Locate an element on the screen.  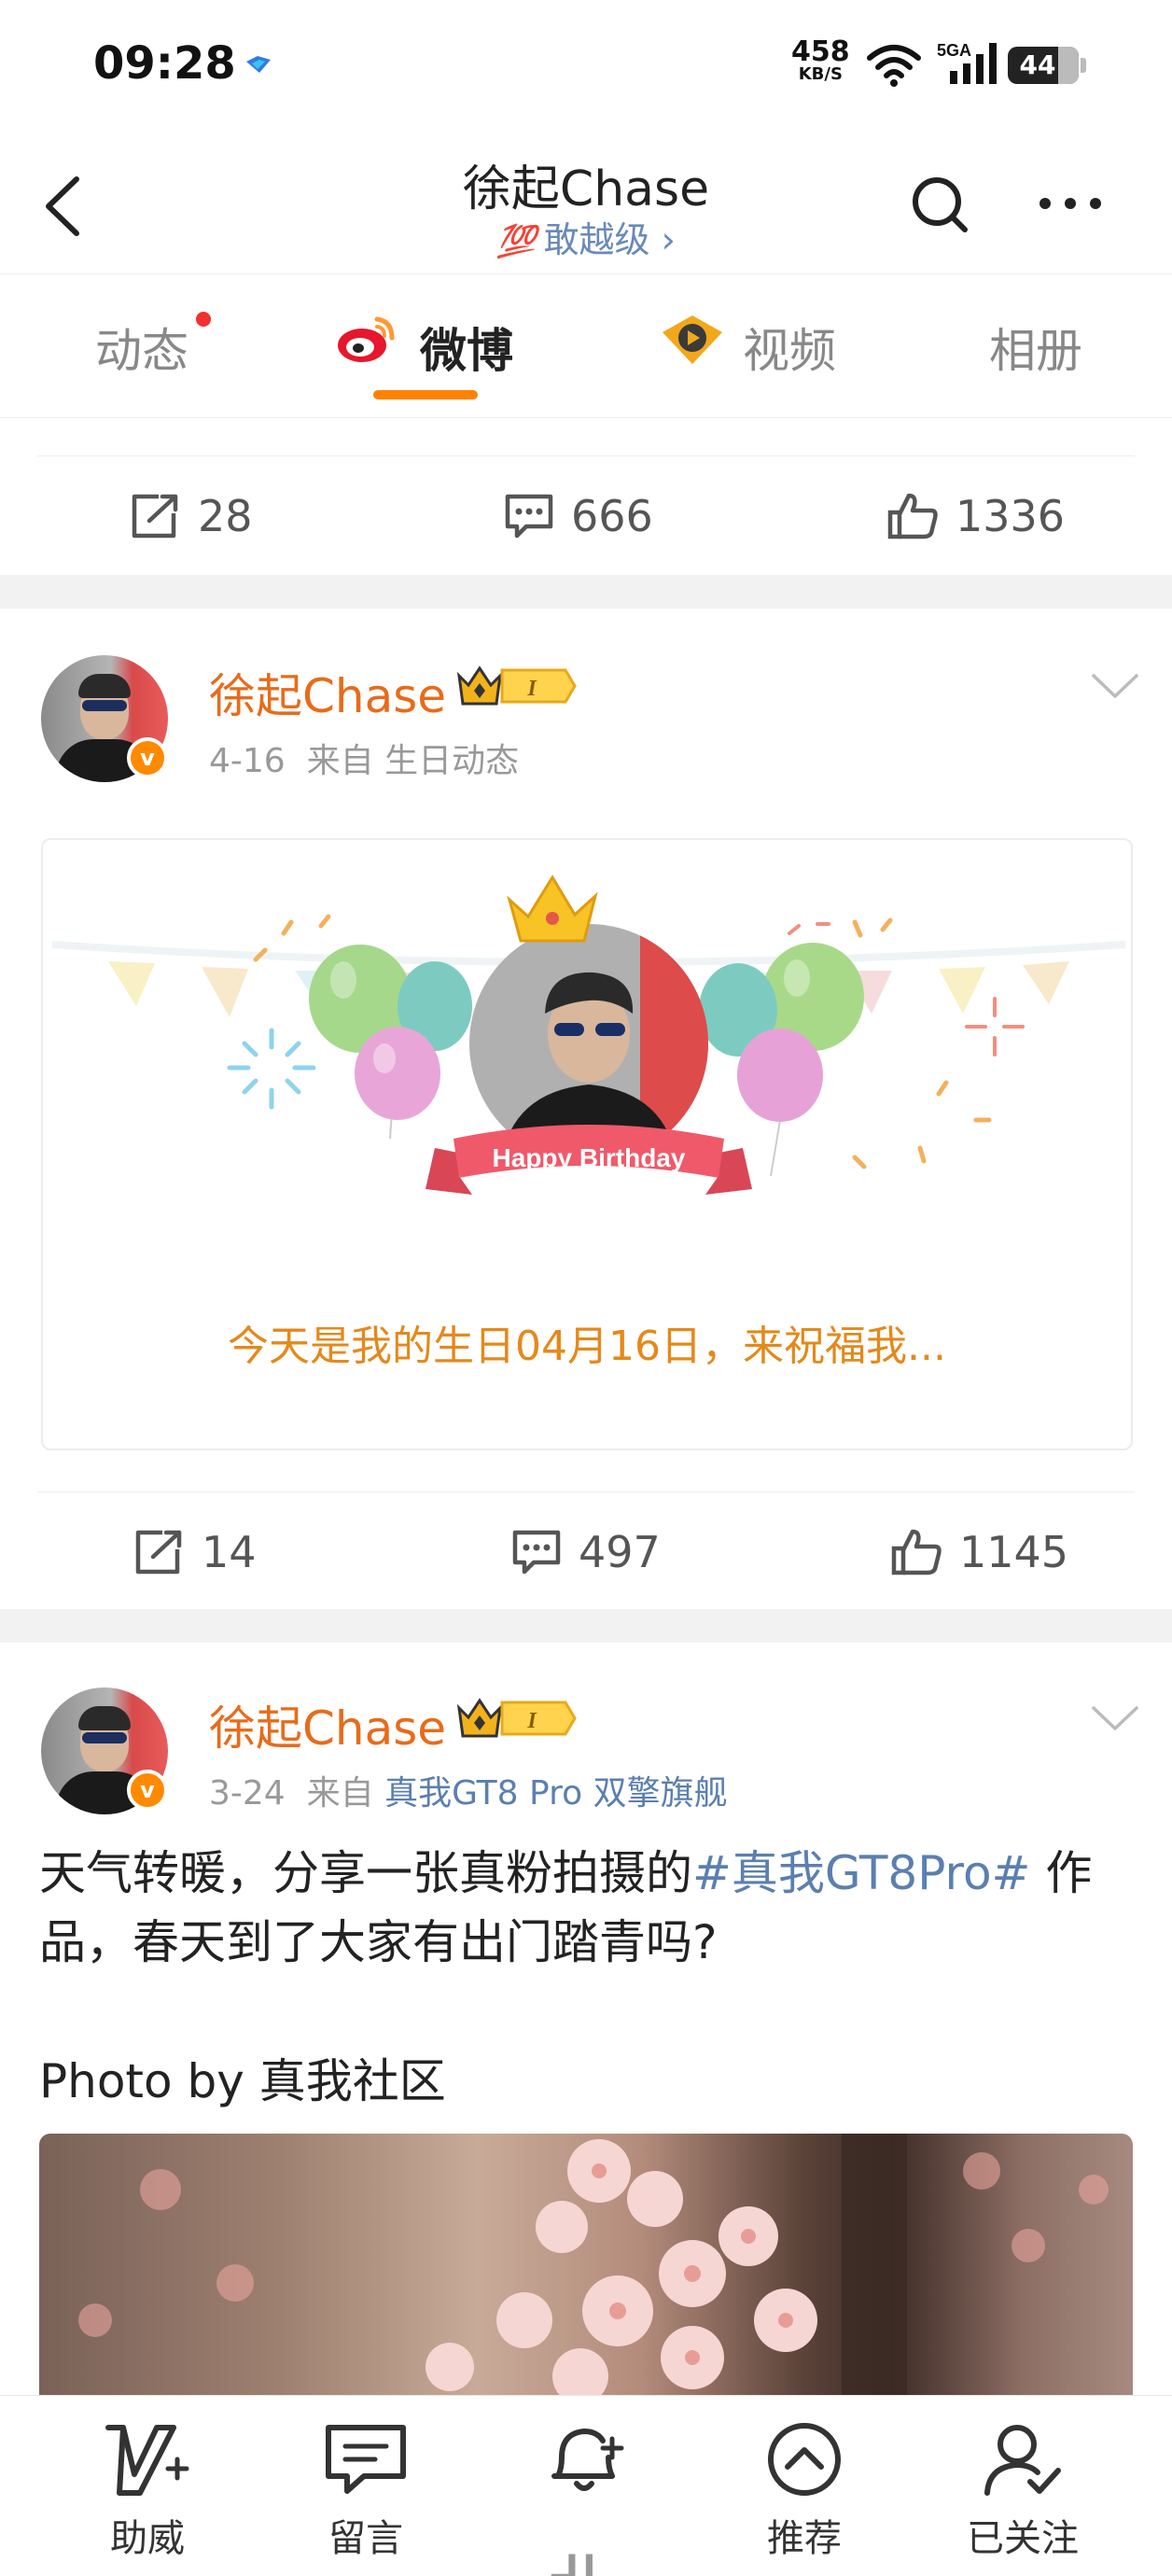
hashtag-link: #真我GT8Pro# is located at coordinates (861, 1873).